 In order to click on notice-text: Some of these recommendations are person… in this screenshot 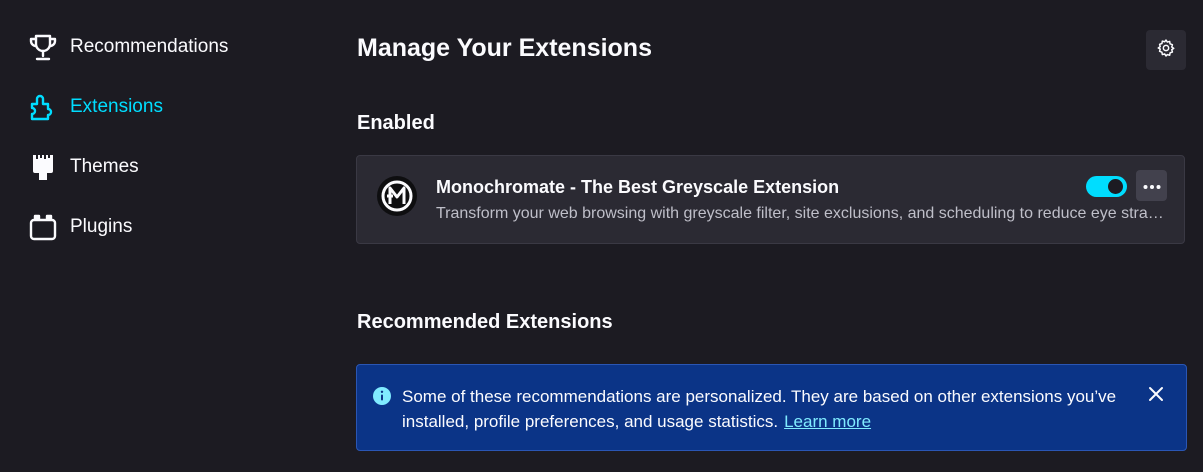, I will do `click(762, 409)`.